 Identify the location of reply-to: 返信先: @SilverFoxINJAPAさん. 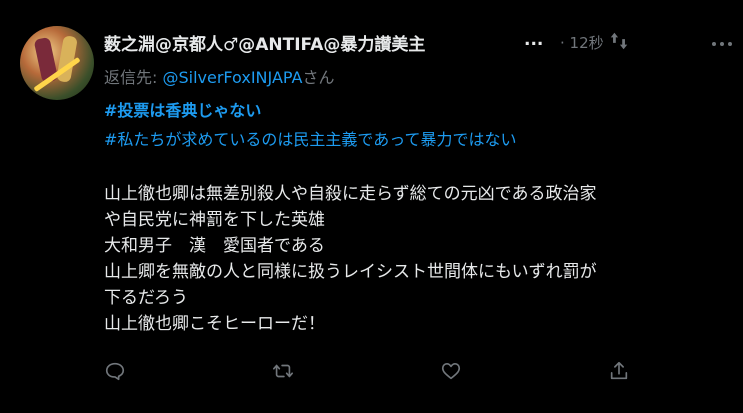
(219, 76).